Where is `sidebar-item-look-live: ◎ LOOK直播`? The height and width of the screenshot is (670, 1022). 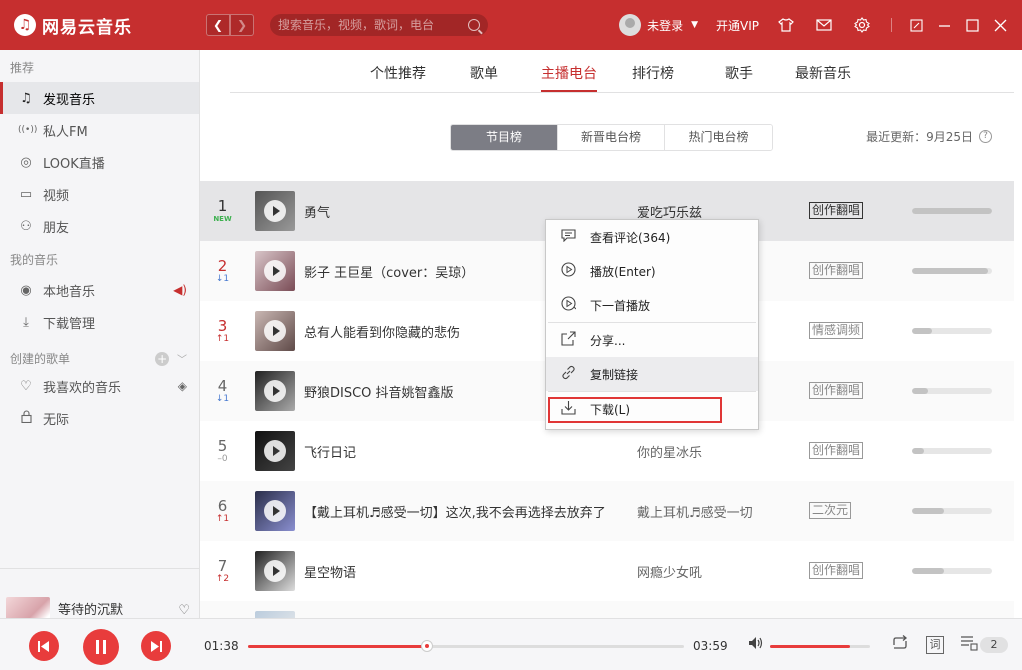 sidebar-item-look-live: ◎ LOOK直播 is located at coordinates (99, 162).